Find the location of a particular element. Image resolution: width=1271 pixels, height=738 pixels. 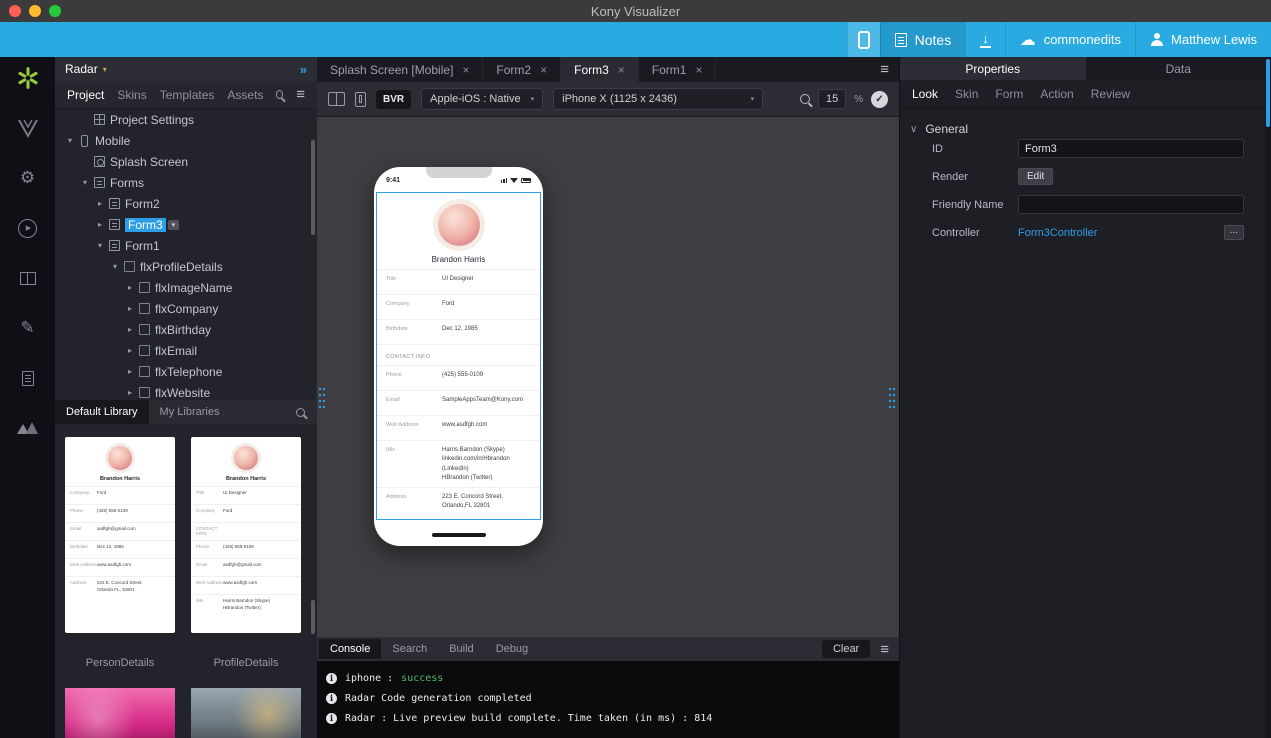

profile-field-row: Phone (425) 555-0109 is located at coordinates (458, 377).